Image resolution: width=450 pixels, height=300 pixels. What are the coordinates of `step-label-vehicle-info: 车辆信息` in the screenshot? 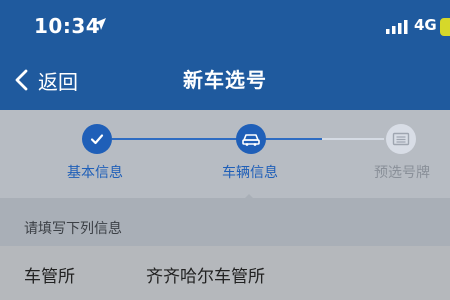 It's located at (250, 173).